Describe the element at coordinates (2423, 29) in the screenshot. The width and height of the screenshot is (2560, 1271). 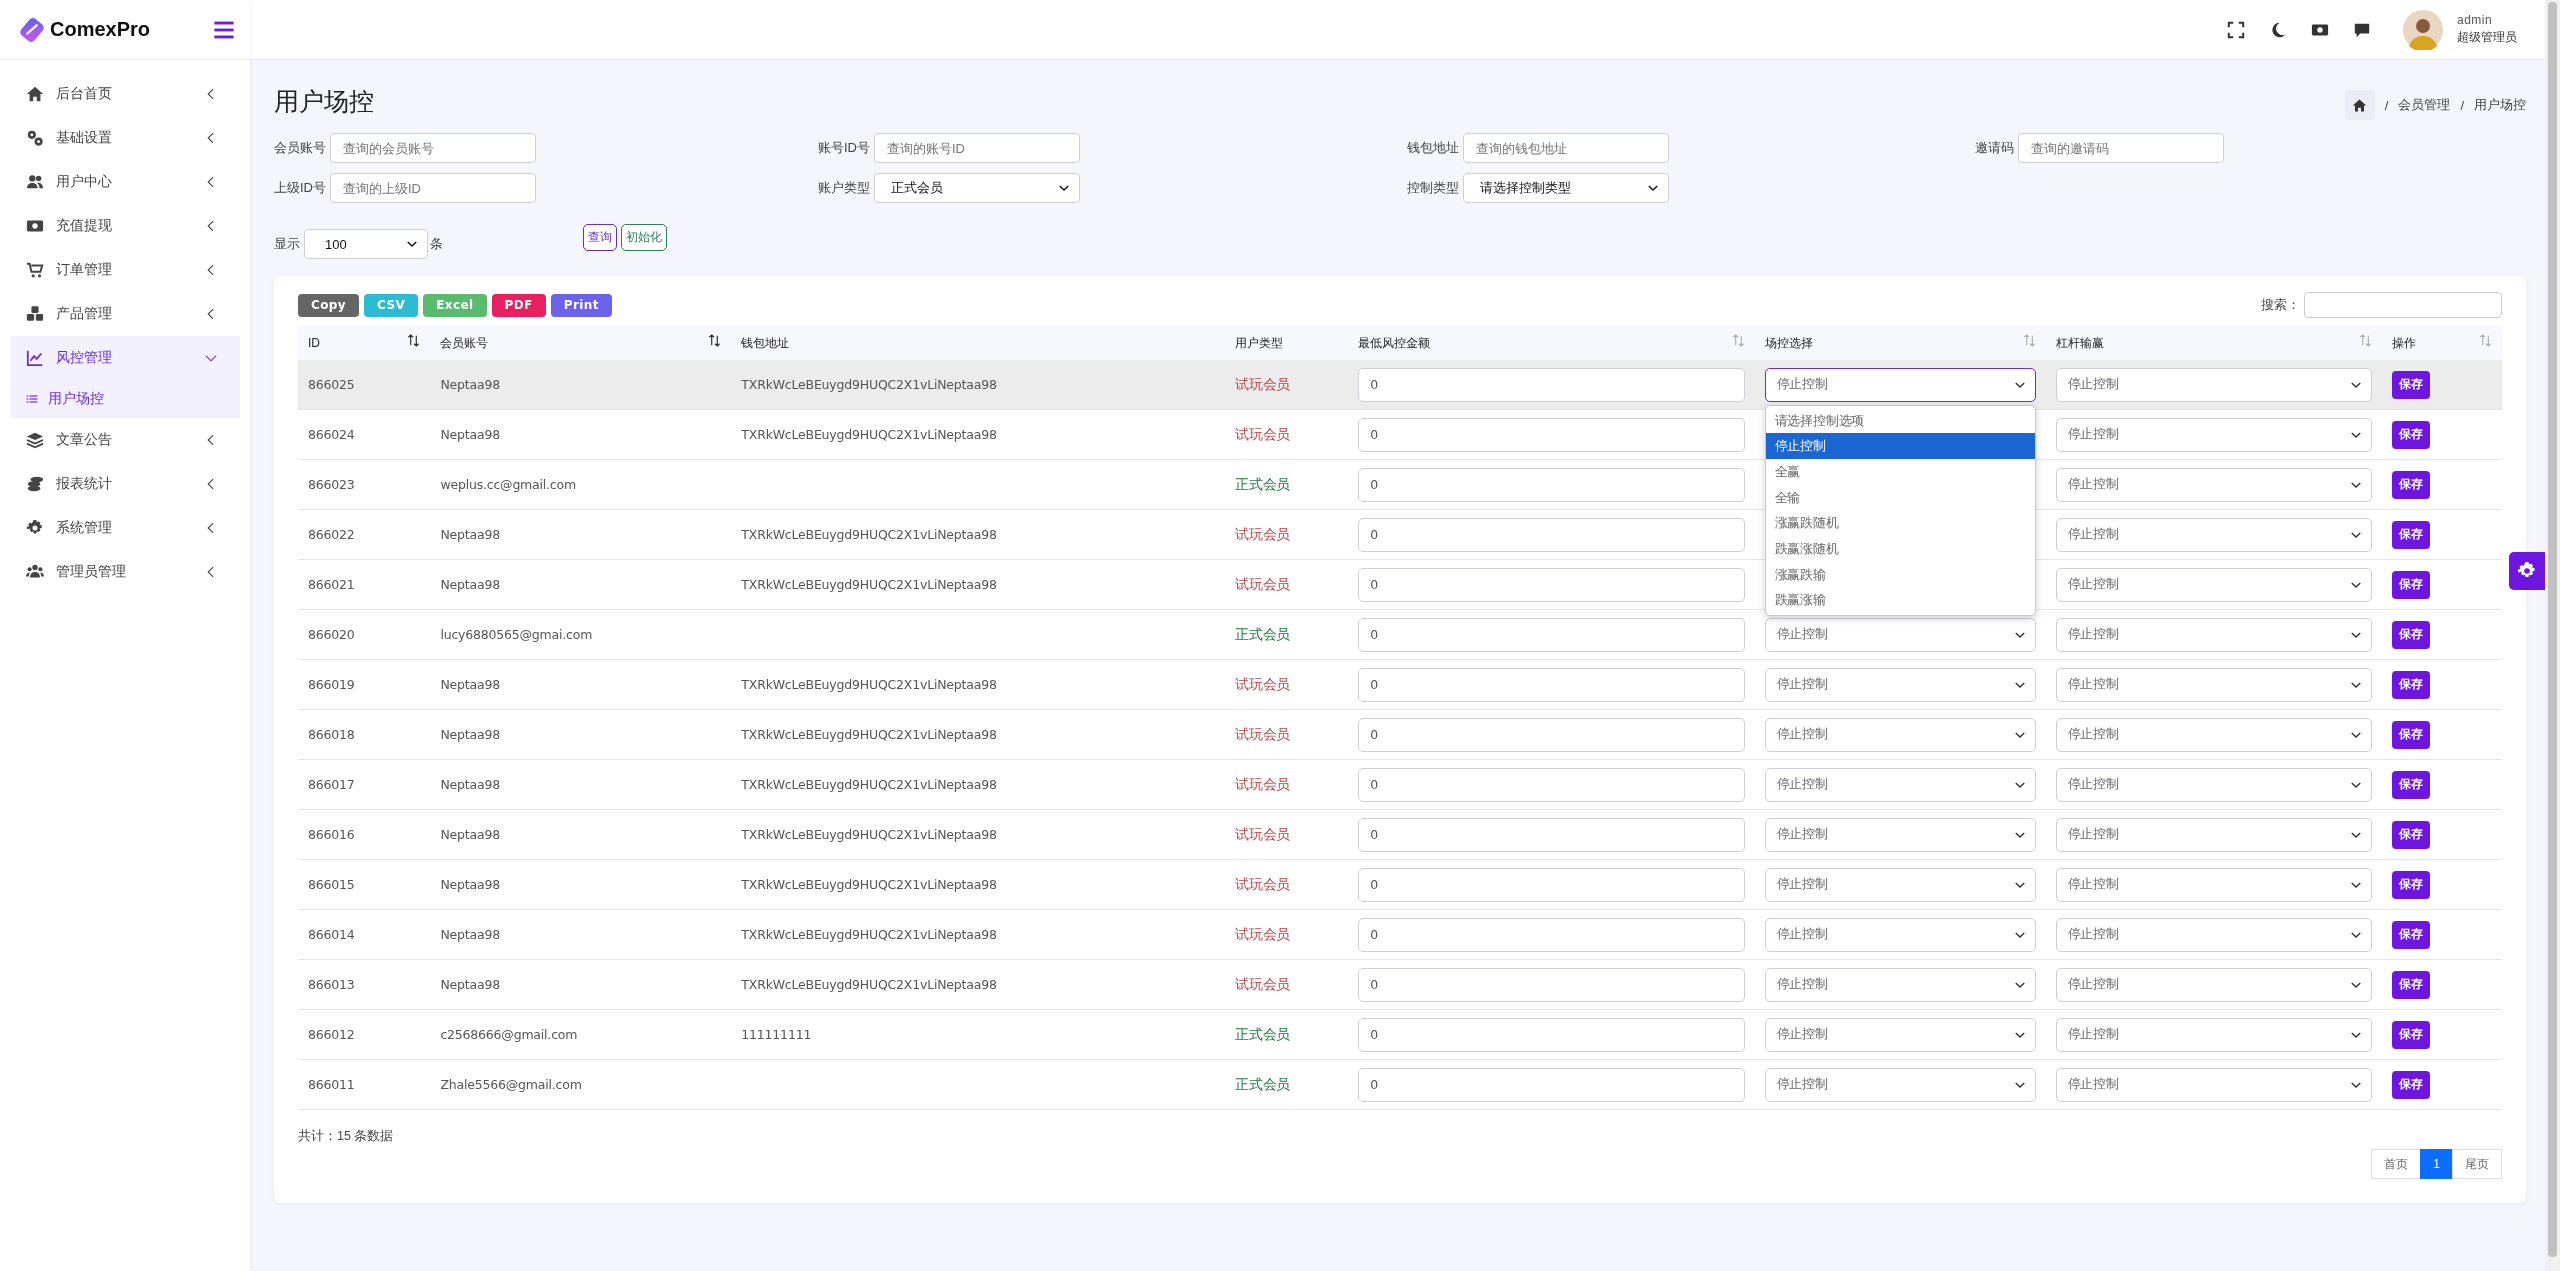
I see `avatar` at that location.